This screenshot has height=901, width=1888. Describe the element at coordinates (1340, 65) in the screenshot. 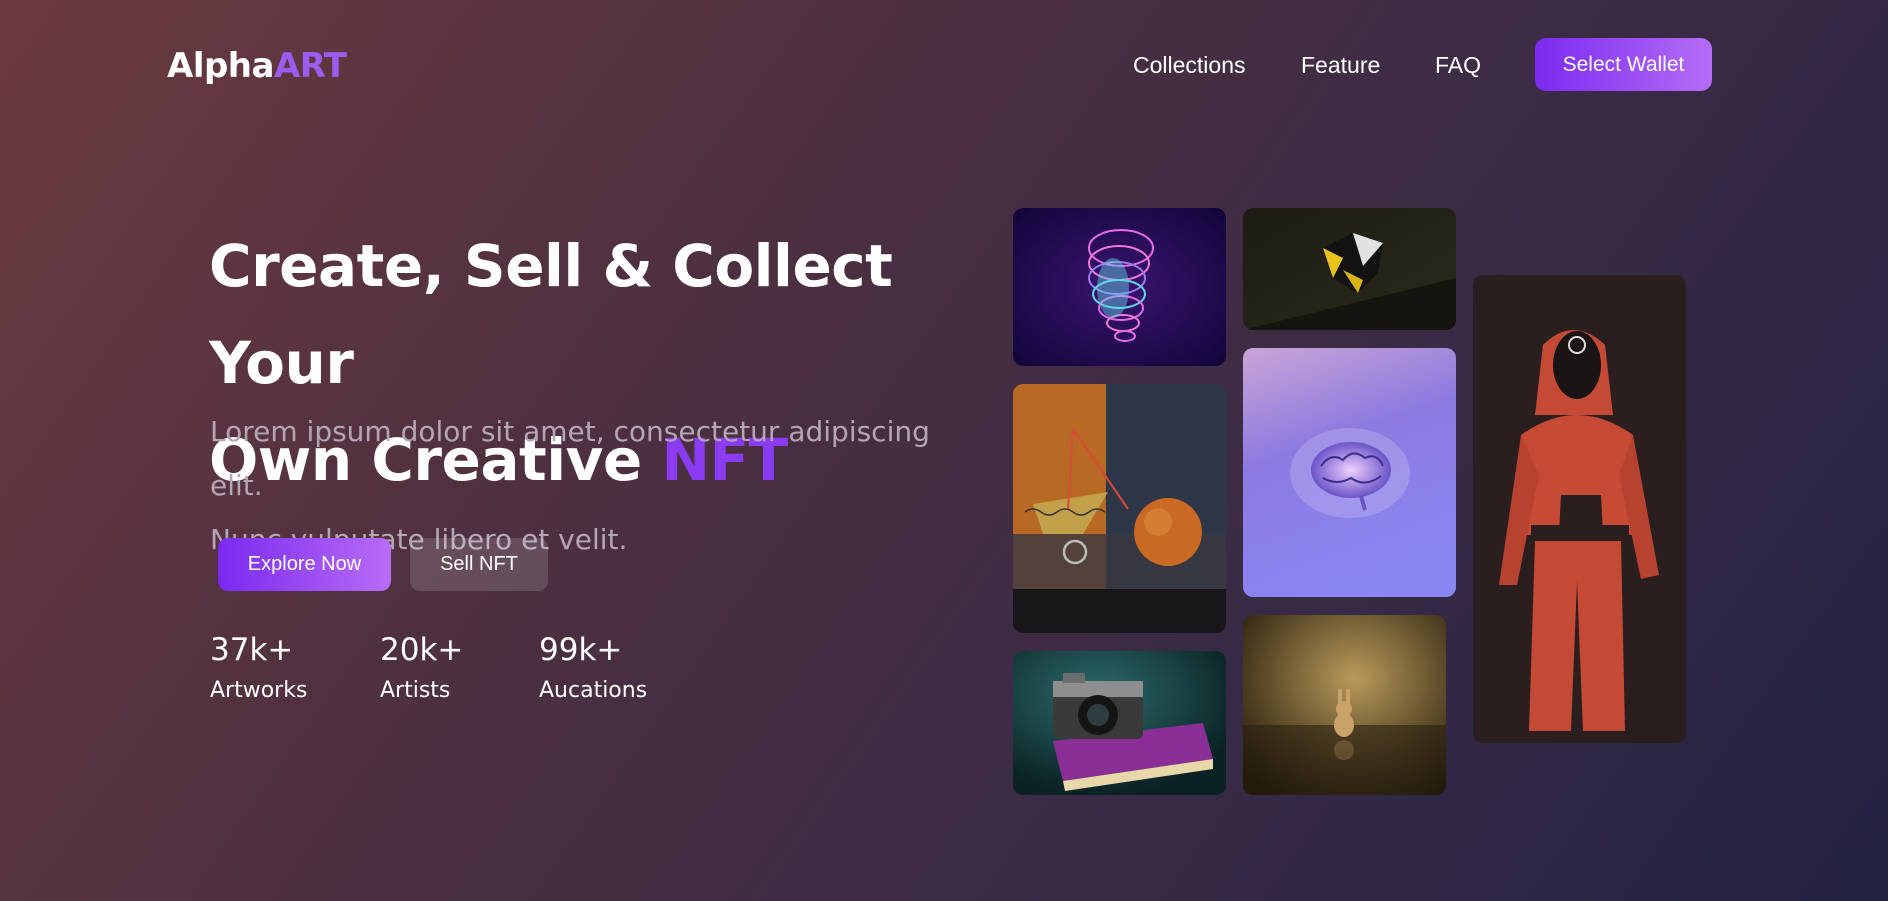

I see `nav-link-feature: Feature` at that location.